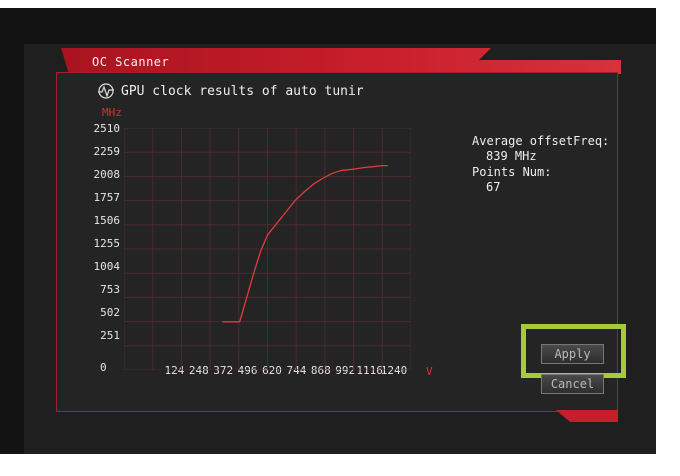  Describe the element at coordinates (107, 151) in the screenshot. I see `y-tick-label: 2259` at that location.